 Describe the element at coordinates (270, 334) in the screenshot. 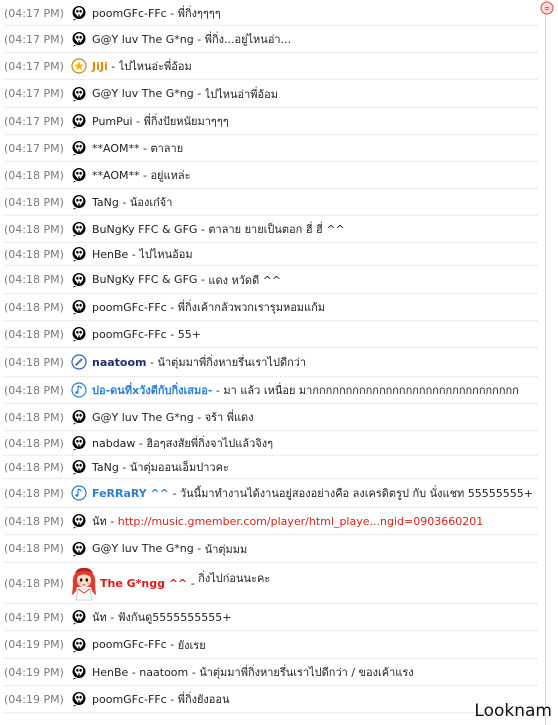

I see `chat-message: (04:18 PM) poomGFc-FFc - 55+` at that location.